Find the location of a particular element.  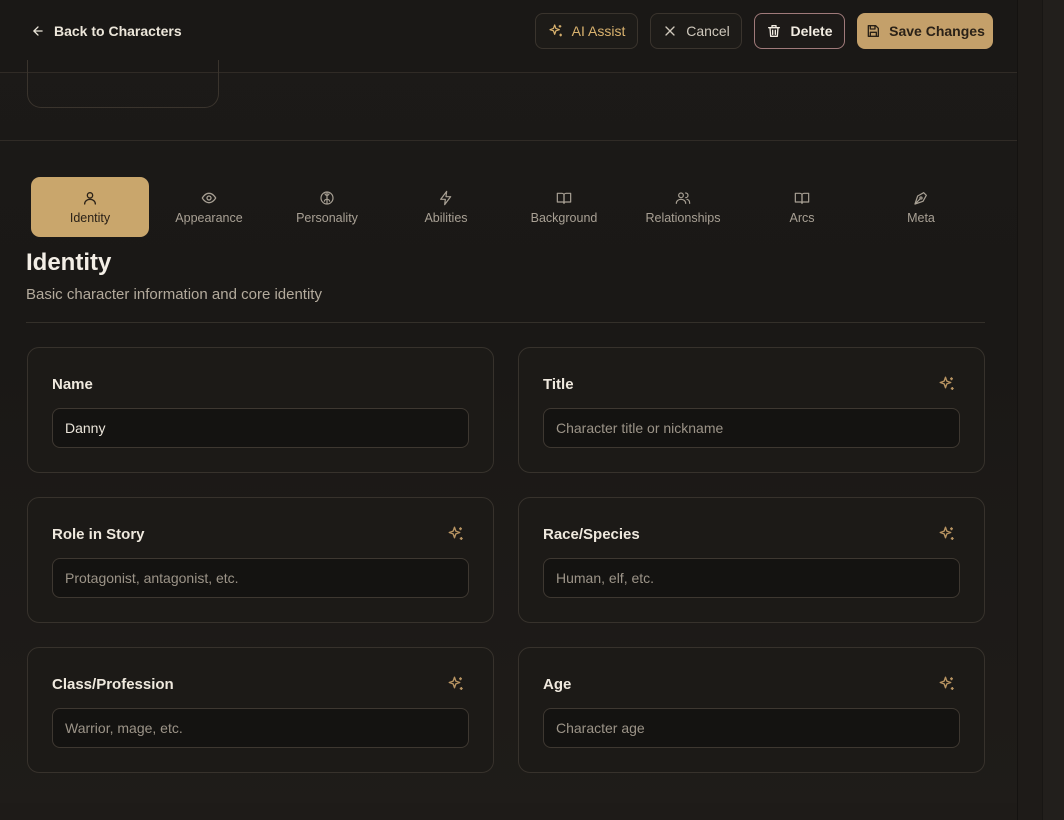

eye-icon is located at coordinates (209, 197).